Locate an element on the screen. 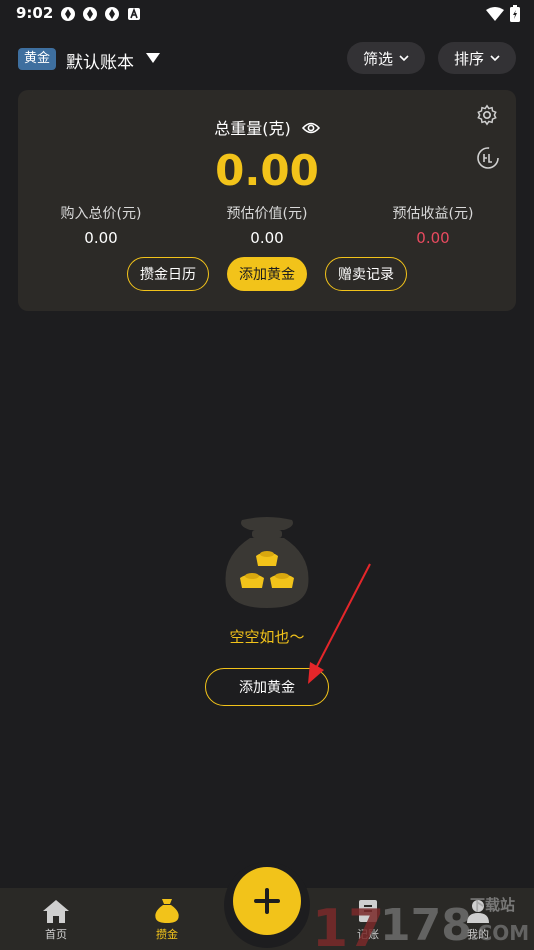  caret-down-icon is located at coordinates (153, 58).